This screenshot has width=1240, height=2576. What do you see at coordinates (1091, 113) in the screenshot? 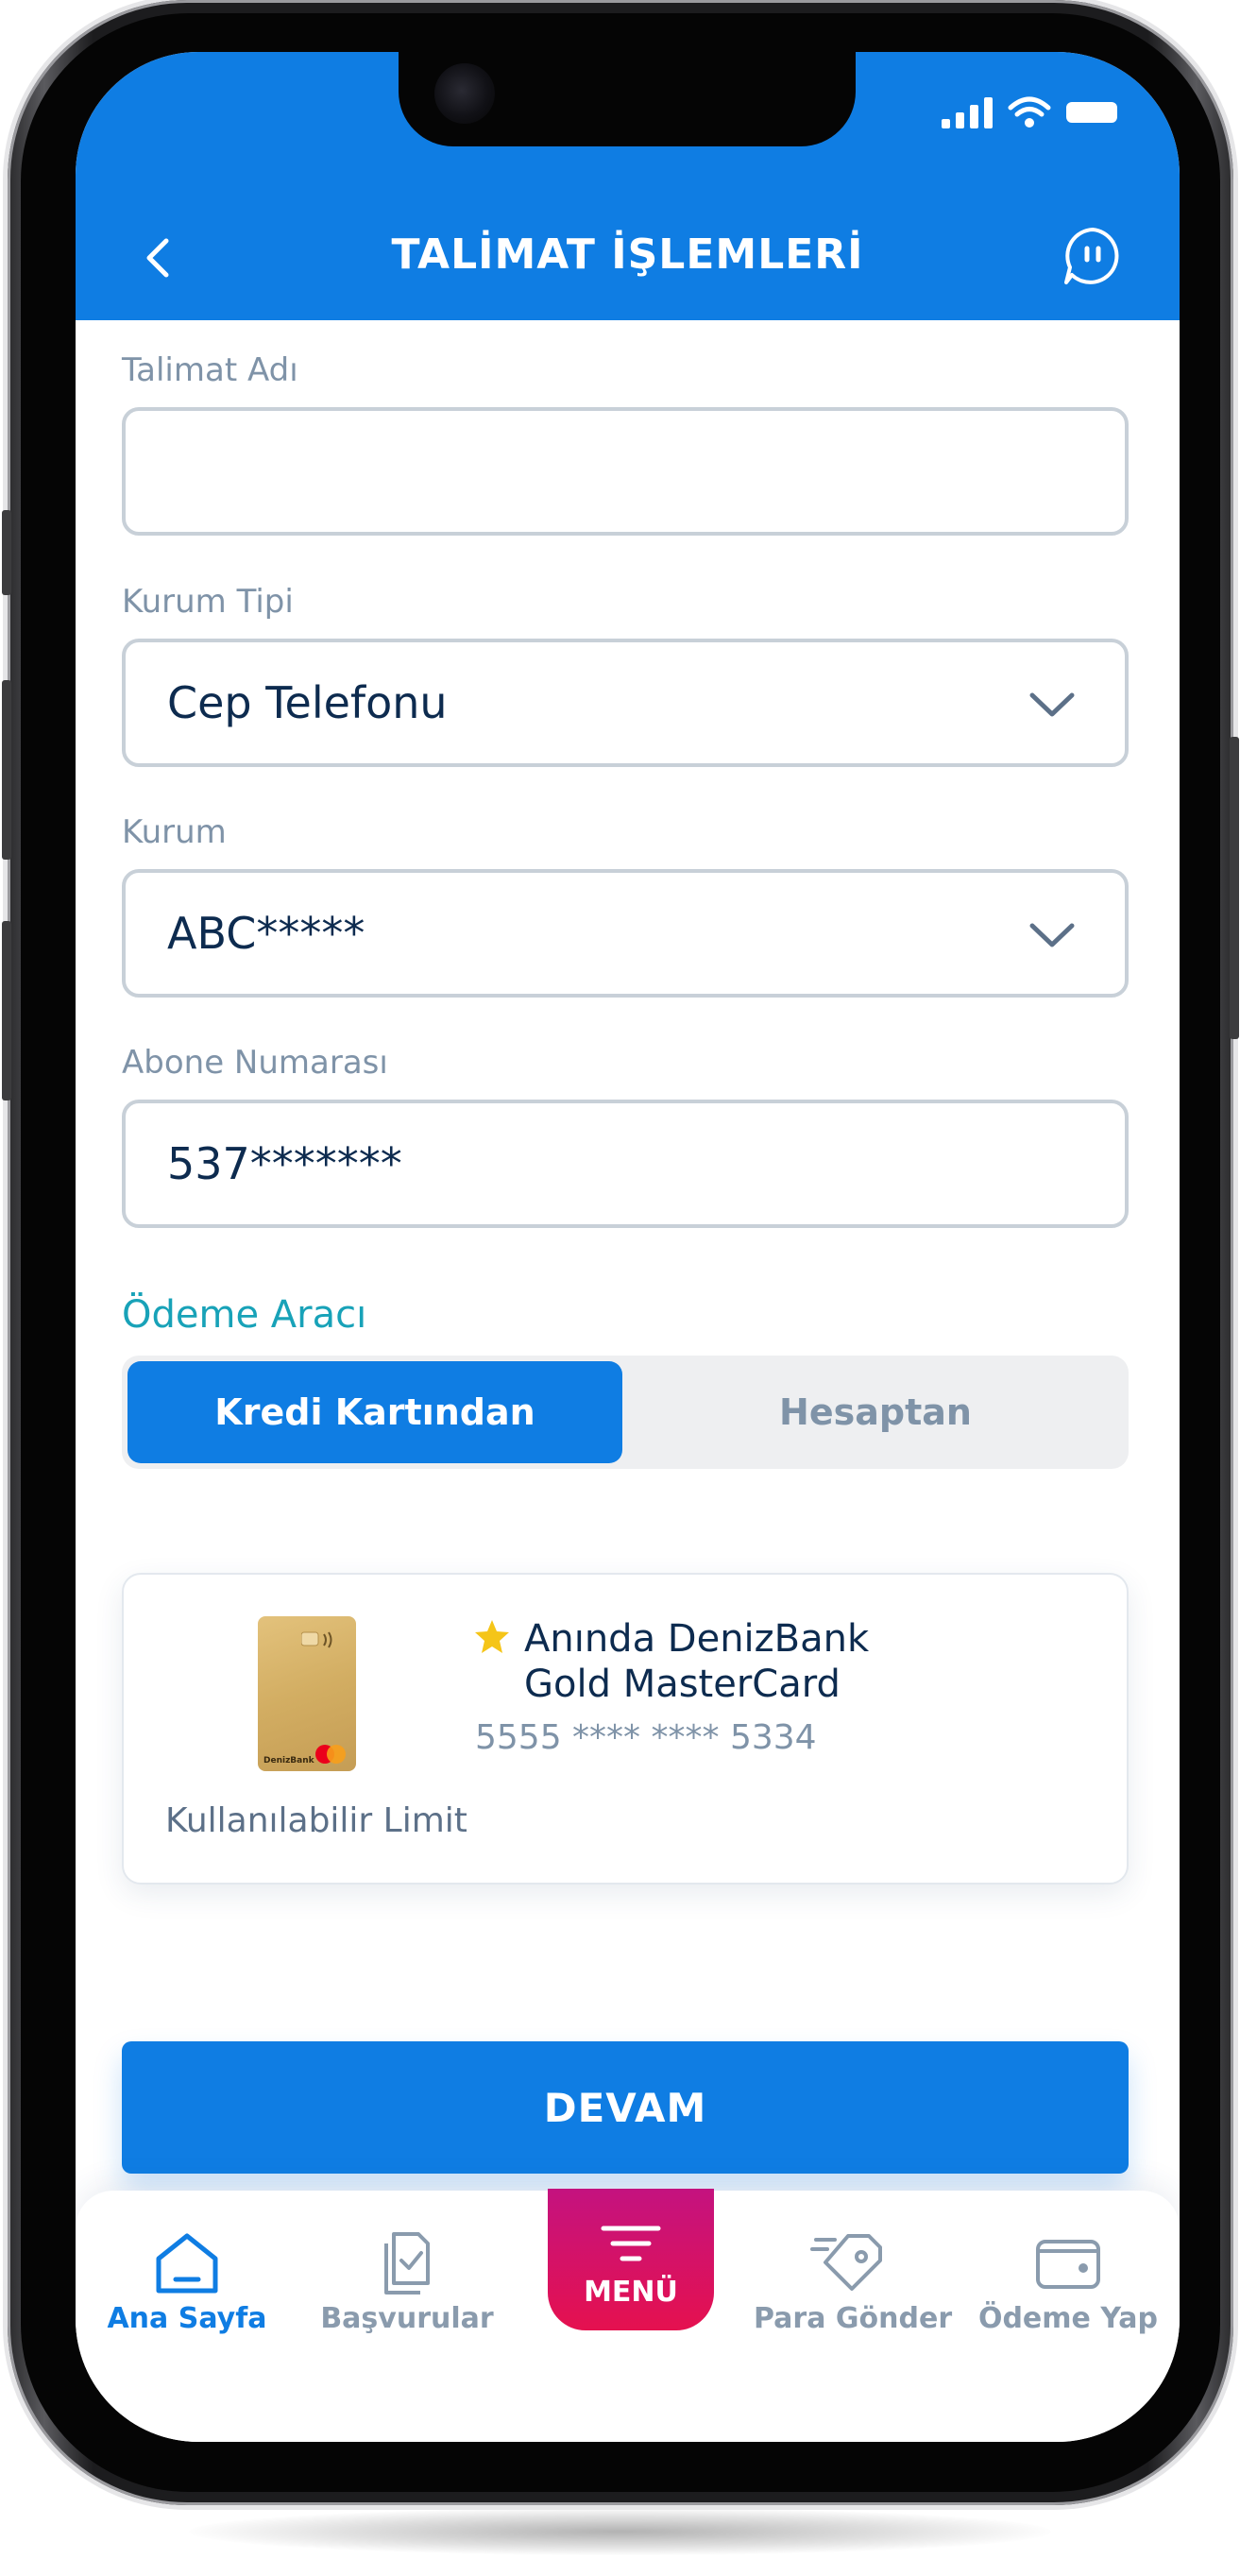
I see `battery-icon` at bounding box center [1091, 113].